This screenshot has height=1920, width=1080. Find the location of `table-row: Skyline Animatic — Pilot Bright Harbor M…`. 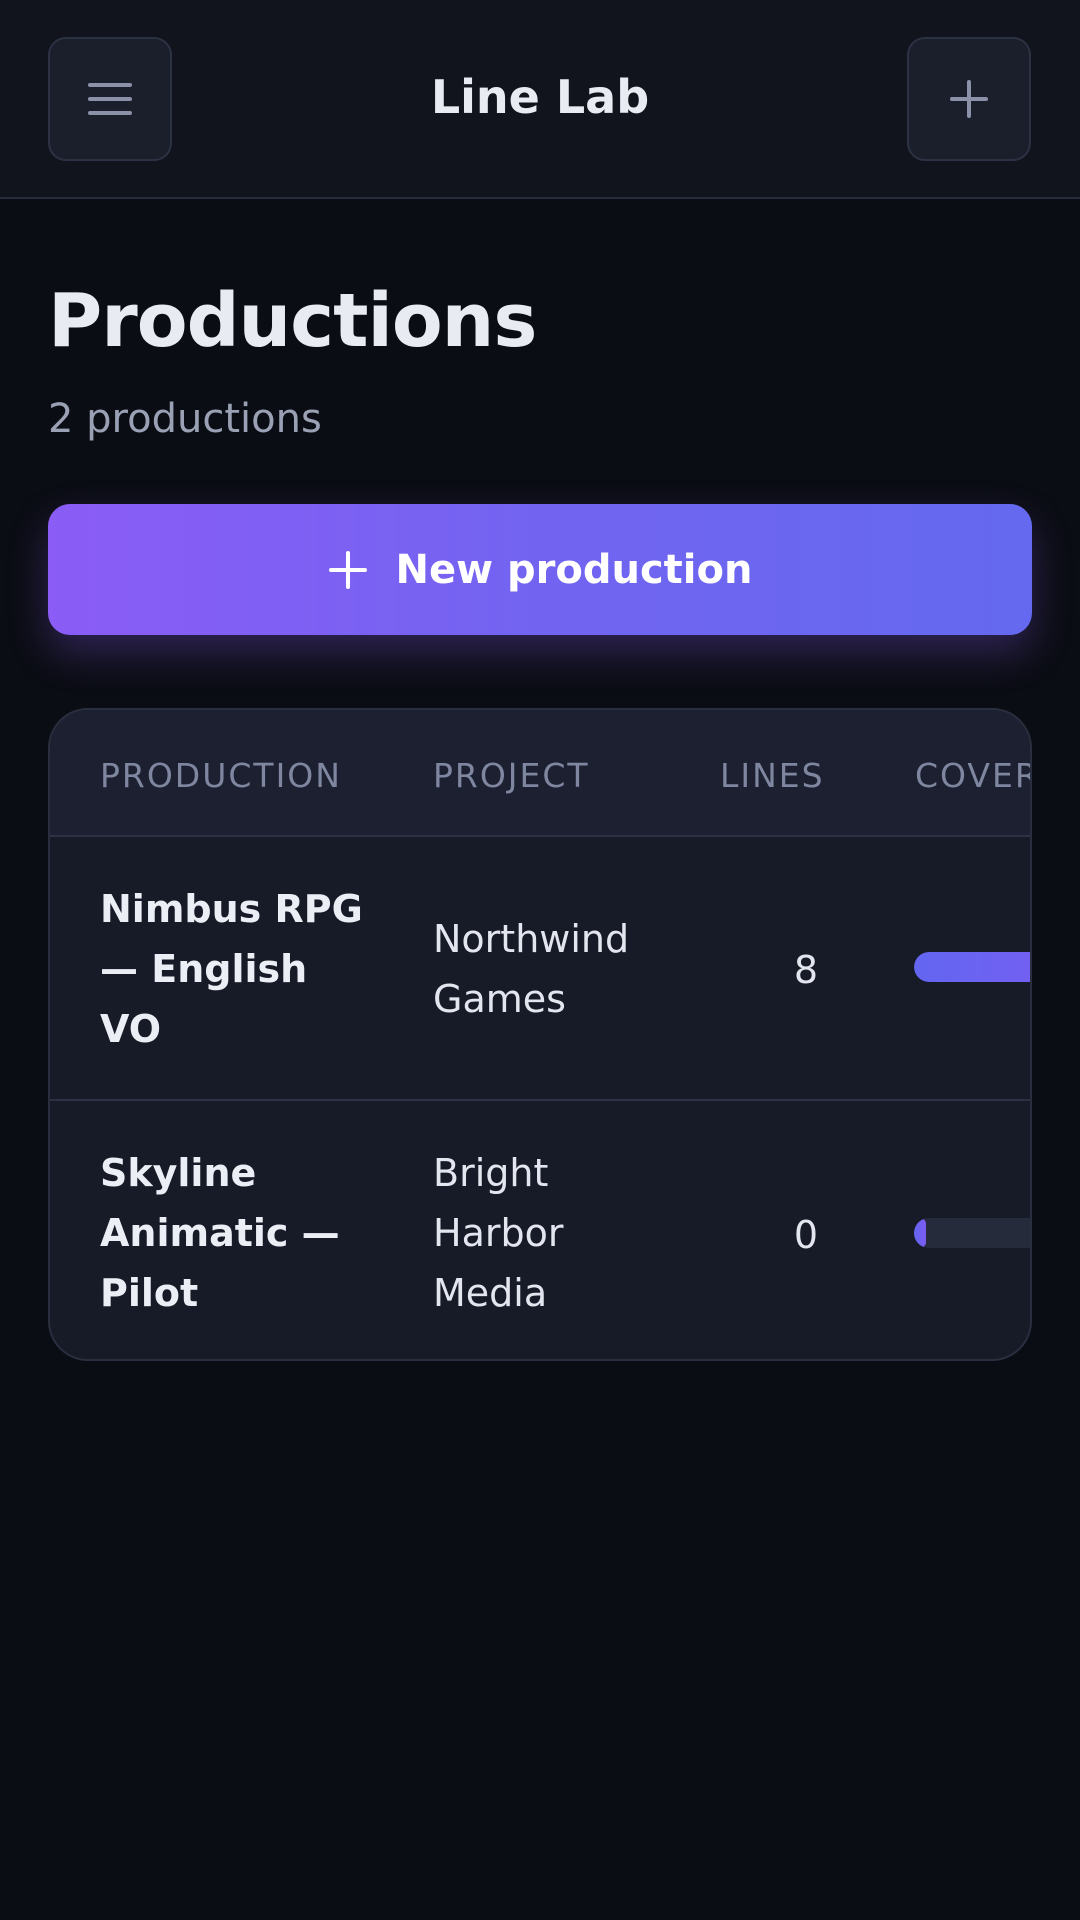

table-row: Skyline Animatic — Pilot Bright Harbor M… is located at coordinates (540, 1231).